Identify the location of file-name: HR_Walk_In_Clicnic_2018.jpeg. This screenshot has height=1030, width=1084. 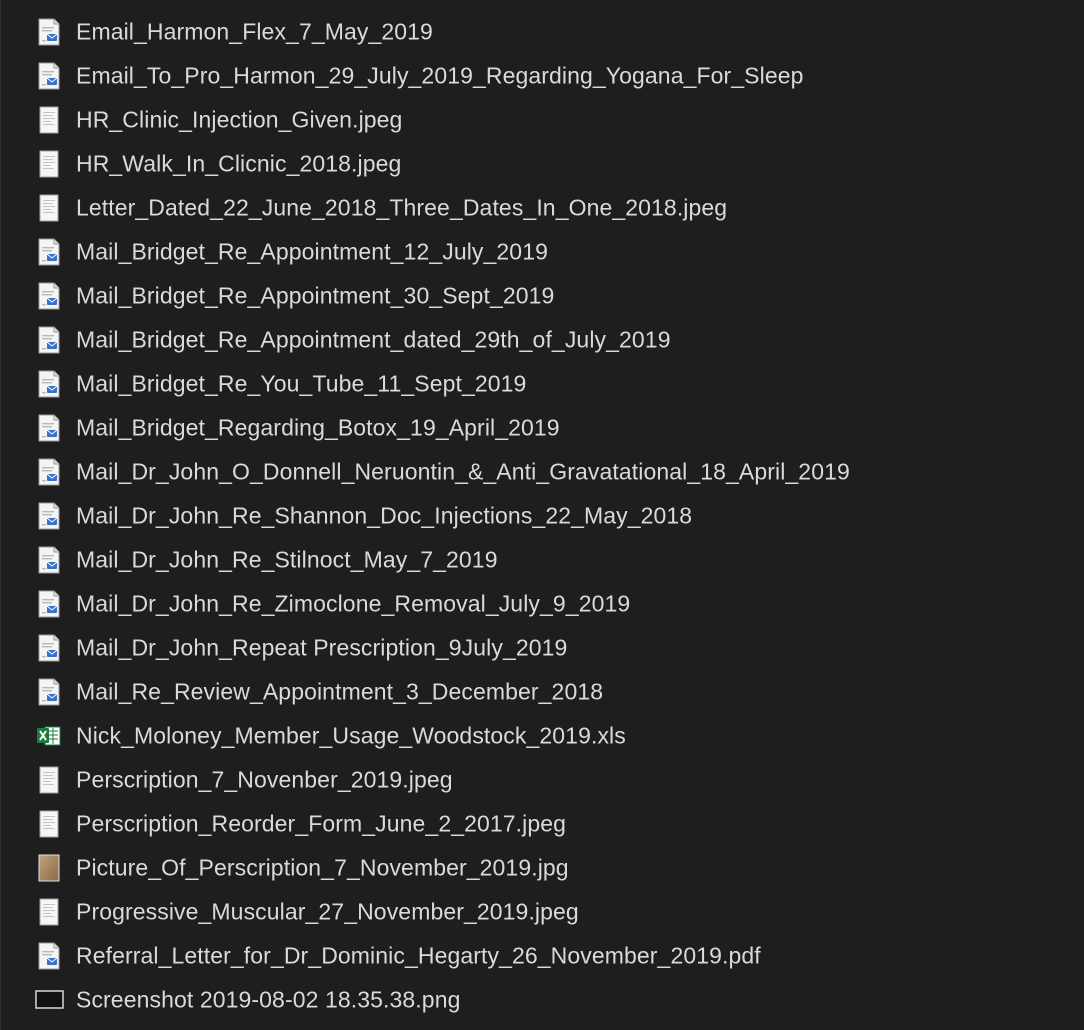
(239, 163).